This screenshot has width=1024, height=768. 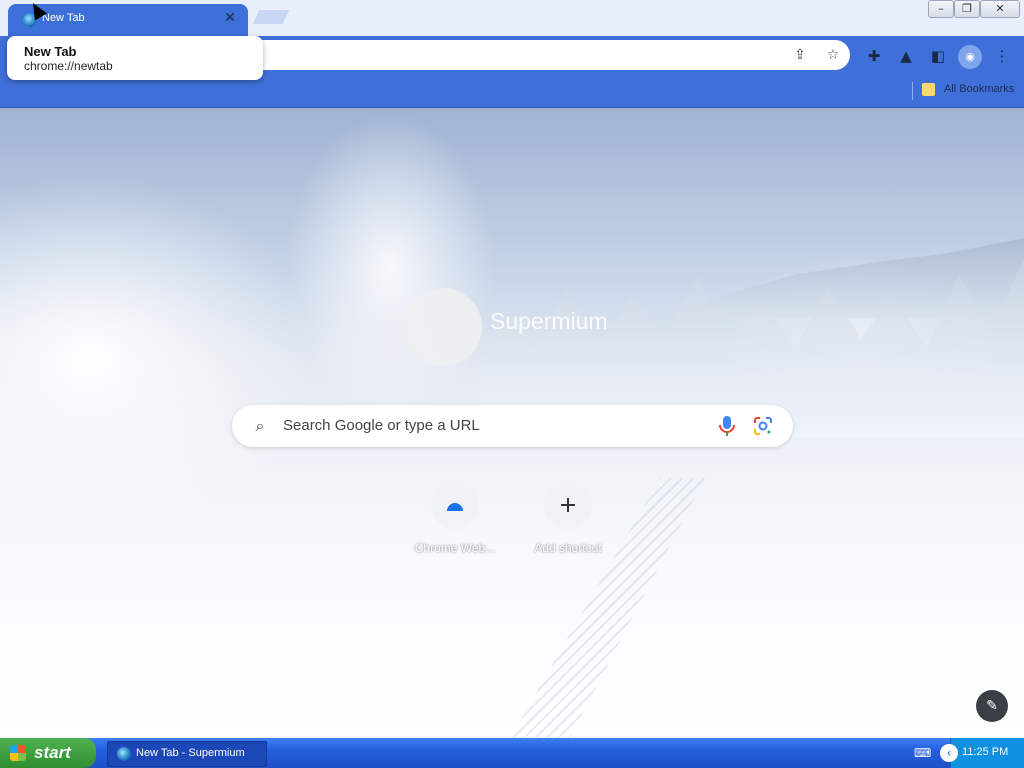 What do you see at coordinates (63, 18) in the screenshot?
I see `tab-title: New Tab` at bounding box center [63, 18].